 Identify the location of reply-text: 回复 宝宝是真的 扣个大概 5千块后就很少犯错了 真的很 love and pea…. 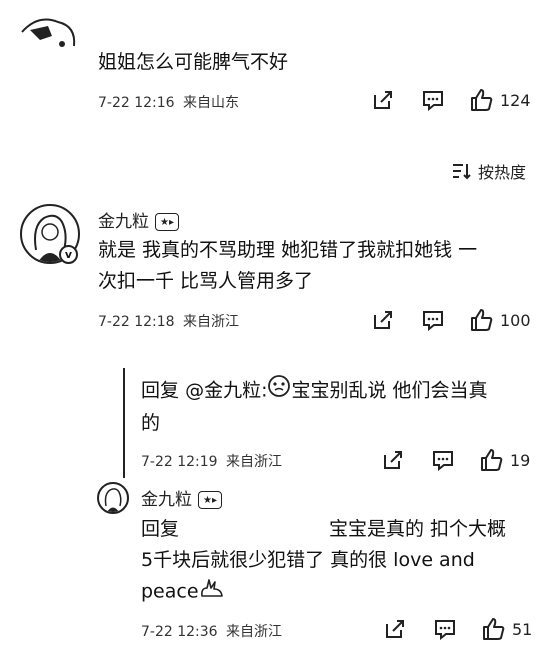
(323, 561).